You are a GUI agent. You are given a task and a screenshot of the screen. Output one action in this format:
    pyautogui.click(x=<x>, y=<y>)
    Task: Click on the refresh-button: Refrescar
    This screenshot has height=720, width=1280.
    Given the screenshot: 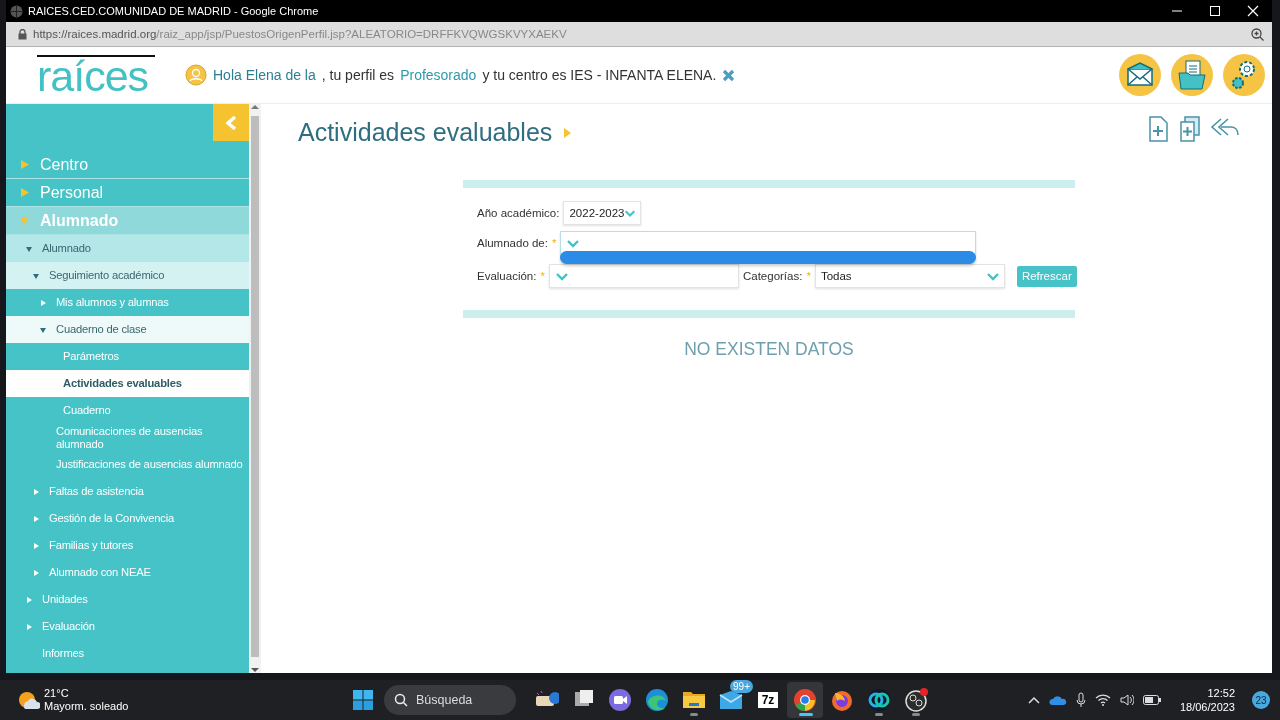 What is the action you would take?
    pyautogui.click(x=1046, y=276)
    